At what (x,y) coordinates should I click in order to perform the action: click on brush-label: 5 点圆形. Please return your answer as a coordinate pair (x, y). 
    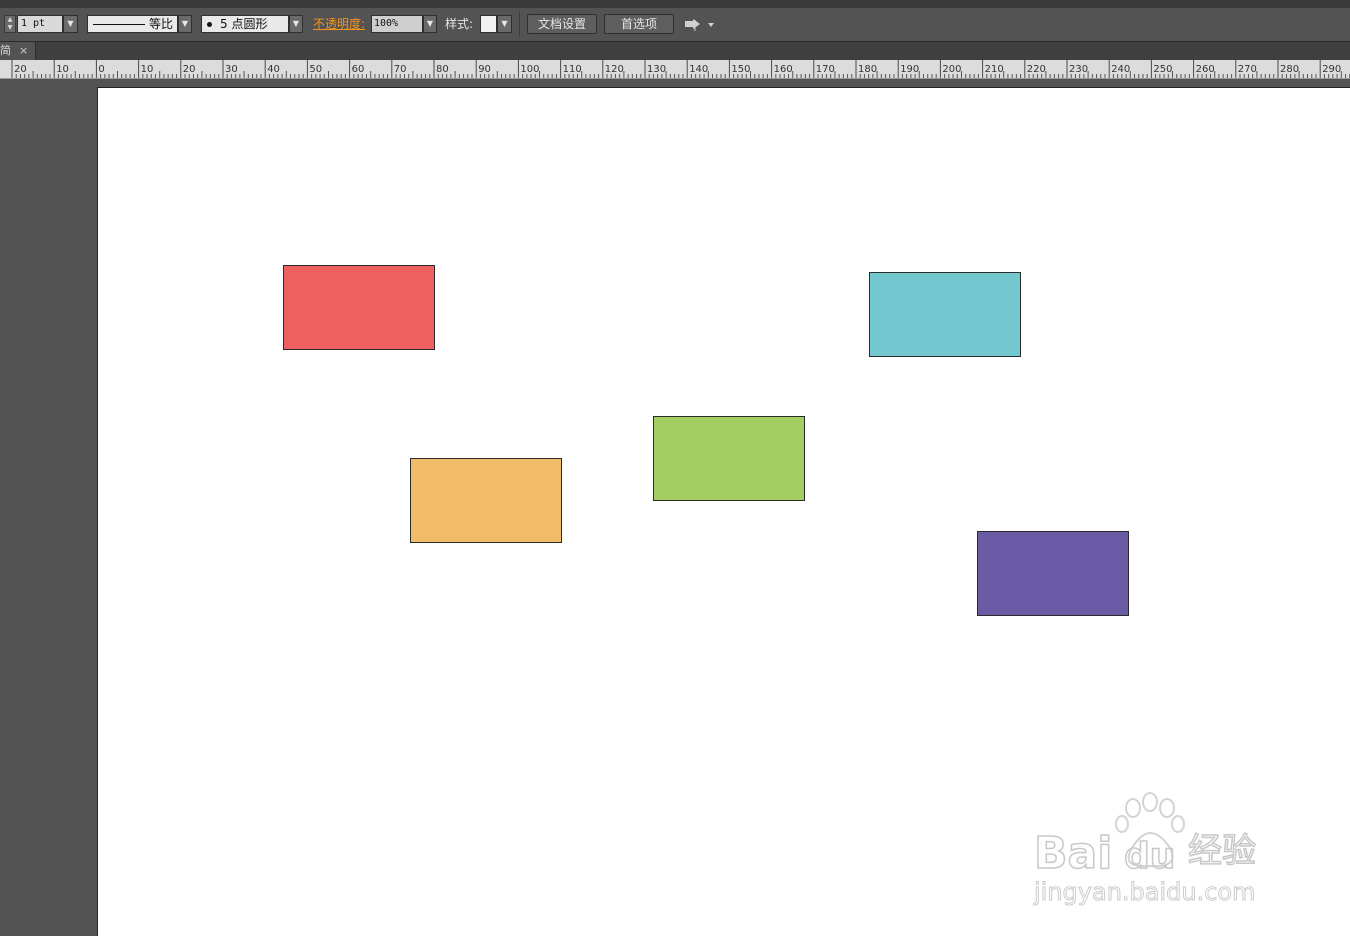
    Looking at the image, I should click on (244, 24).